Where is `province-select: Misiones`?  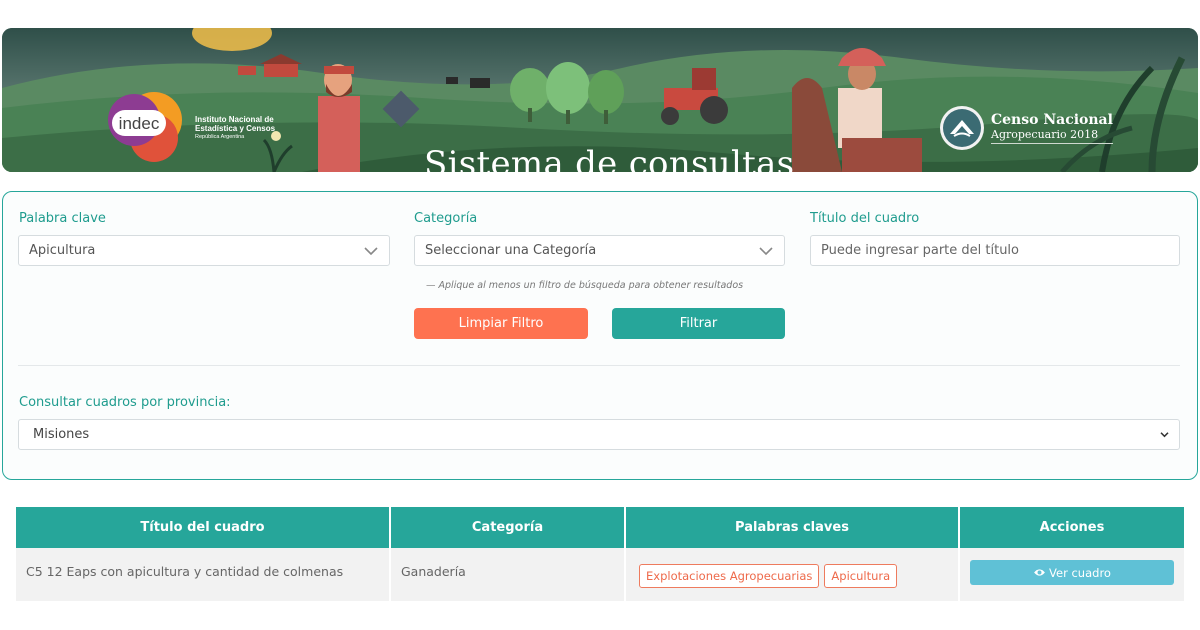
province-select: Misiones is located at coordinates (599, 434).